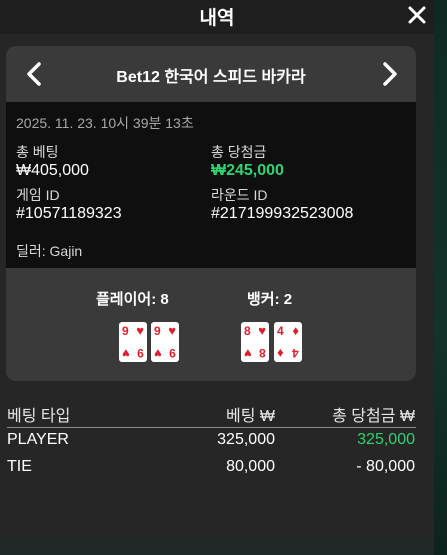  What do you see at coordinates (39, 416) in the screenshot?
I see `header-bet-type: 베팅 타입` at bounding box center [39, 416].